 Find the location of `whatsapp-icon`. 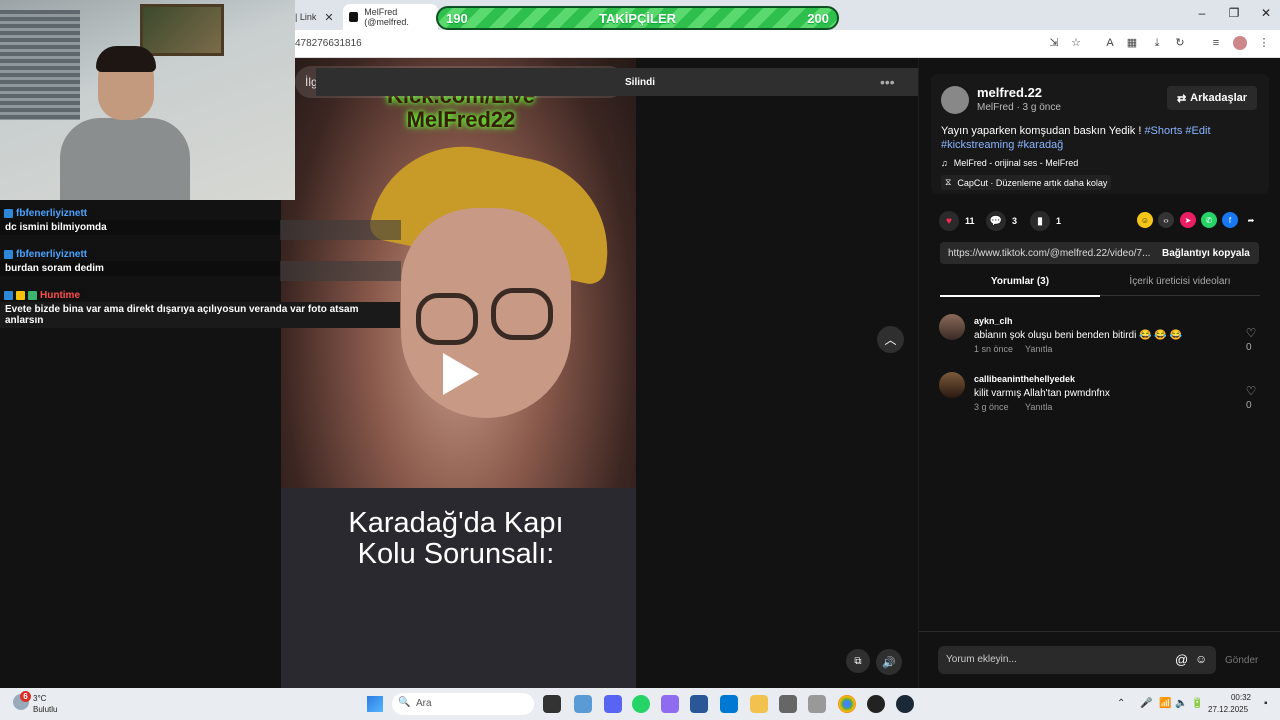

whatsapp-icon is located at coordinates (641, 704).